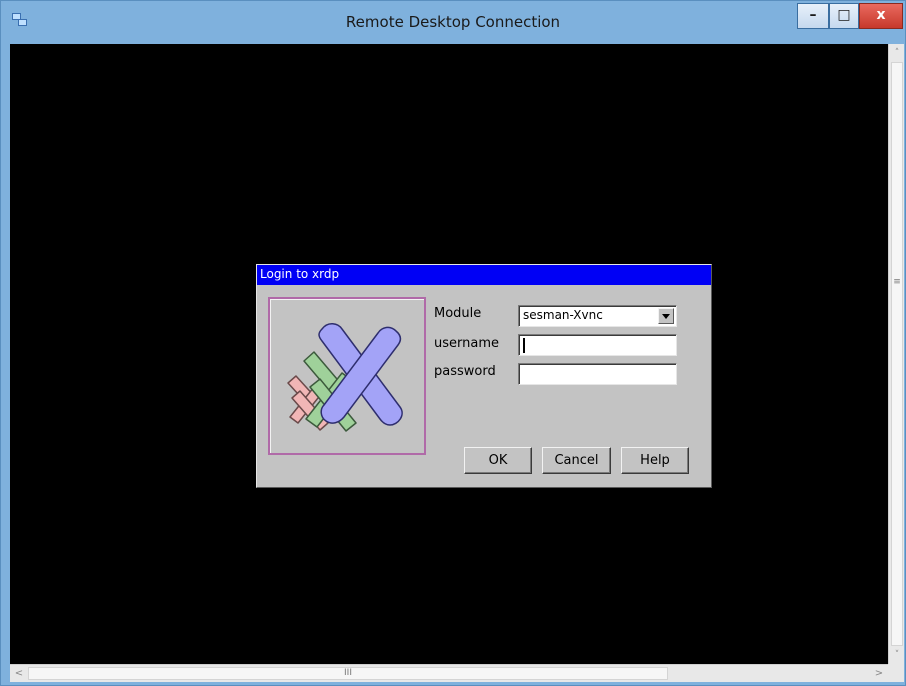  Describe the element at coordinates (484, 275) in the screenshot. I see `dialog-title-bar: Login to xrdp` at that location.